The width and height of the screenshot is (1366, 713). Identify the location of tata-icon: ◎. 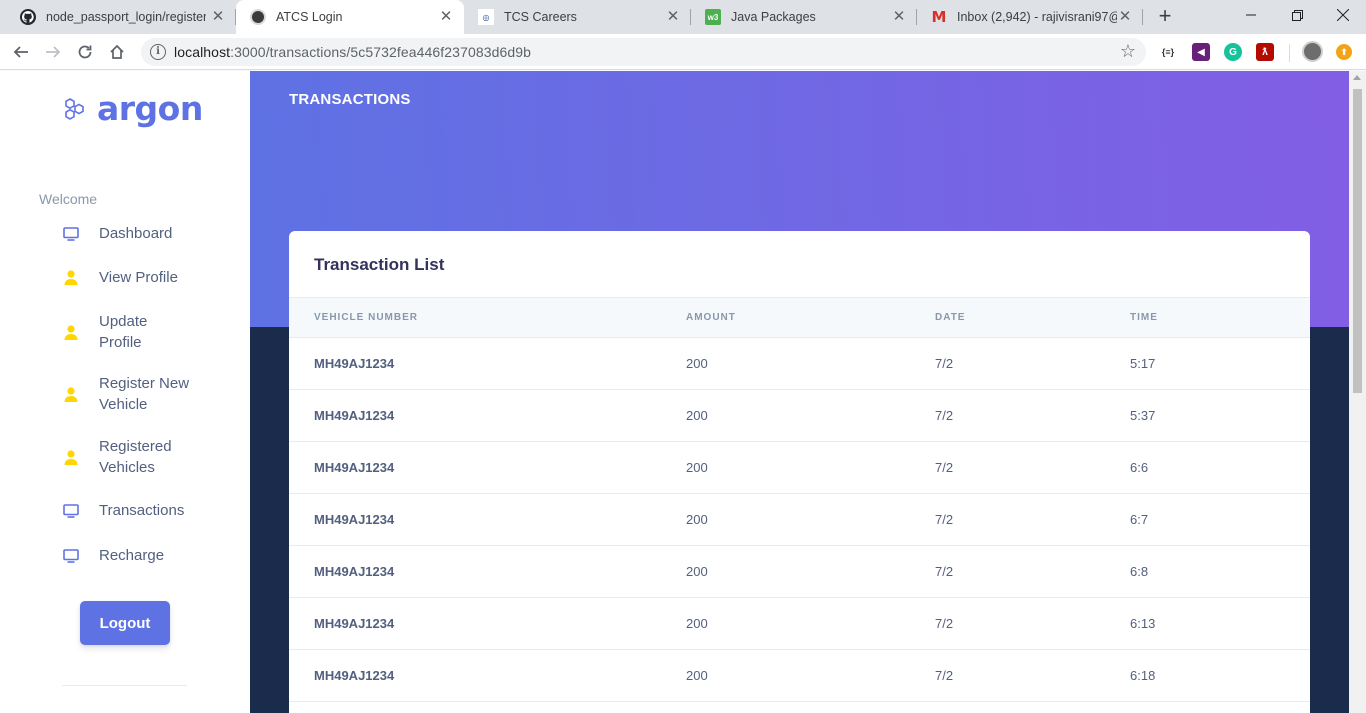
(486, 17).